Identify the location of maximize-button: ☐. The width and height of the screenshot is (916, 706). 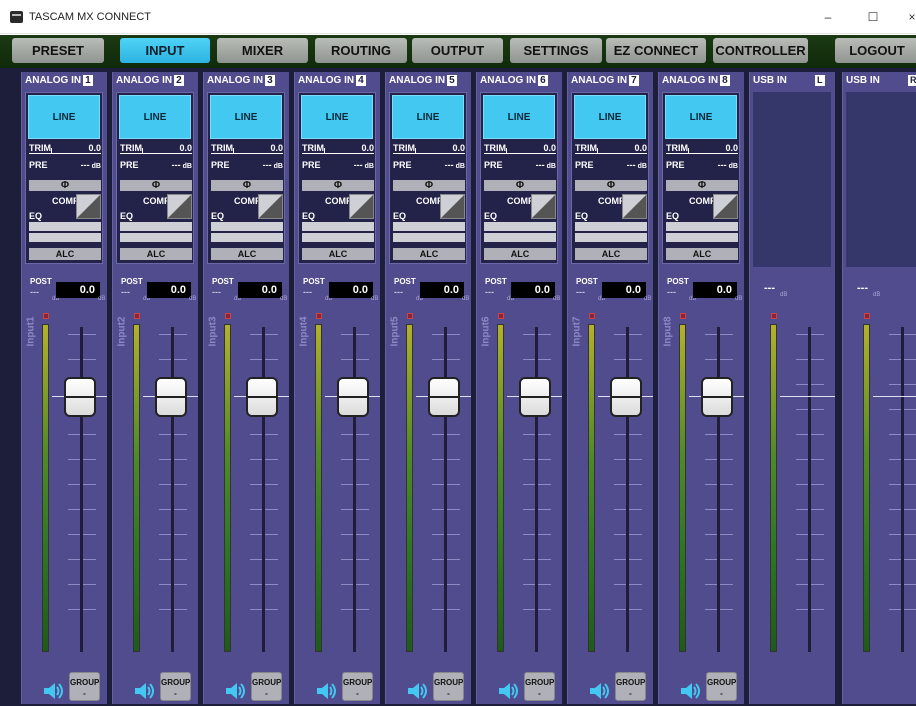
(873, 17).